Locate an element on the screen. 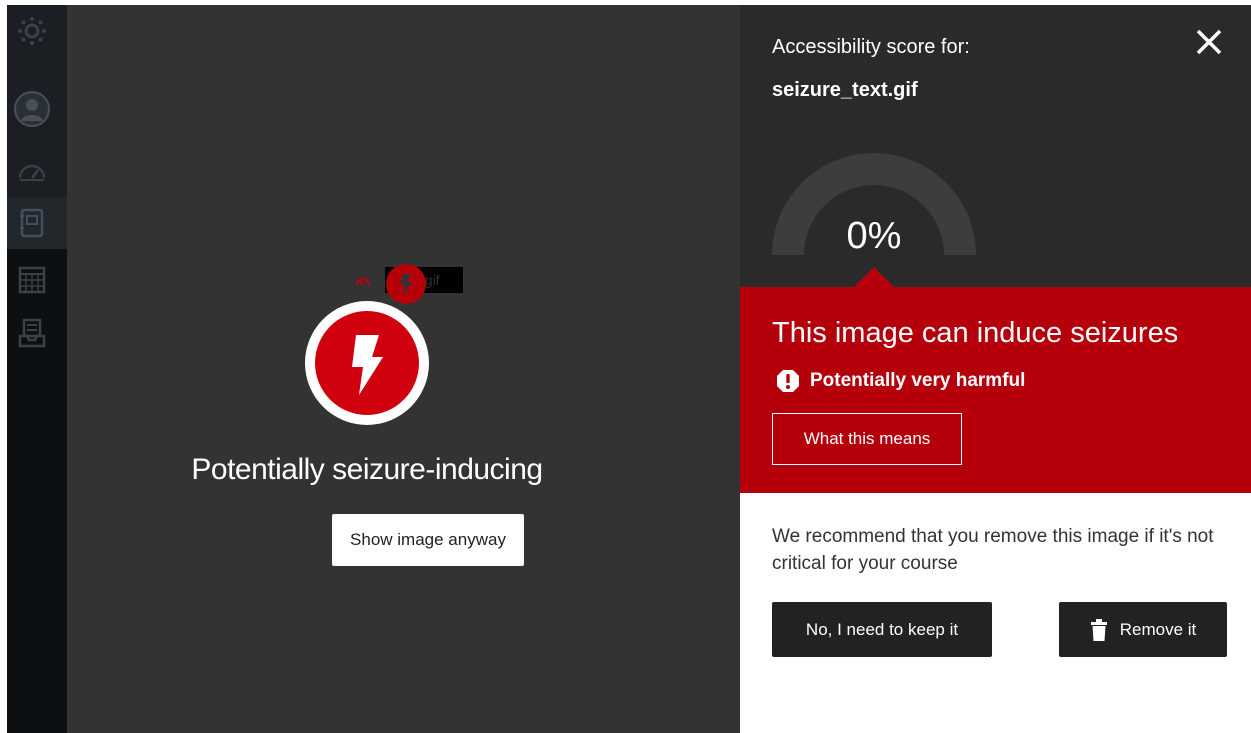  nav-inbox is located at coordinates (37, 333).